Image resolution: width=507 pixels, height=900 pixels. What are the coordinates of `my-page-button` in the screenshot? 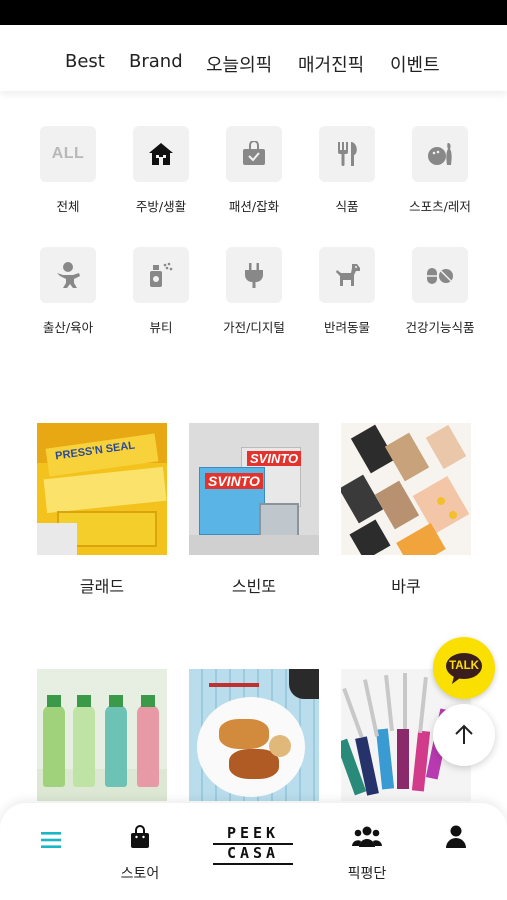 It's located at (456, 839).